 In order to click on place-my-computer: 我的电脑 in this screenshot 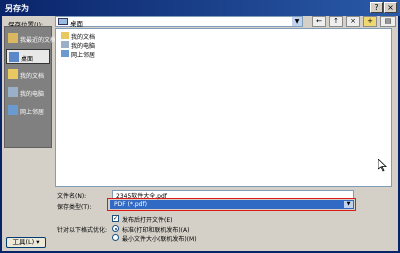, I will do `click(28, 92)`.